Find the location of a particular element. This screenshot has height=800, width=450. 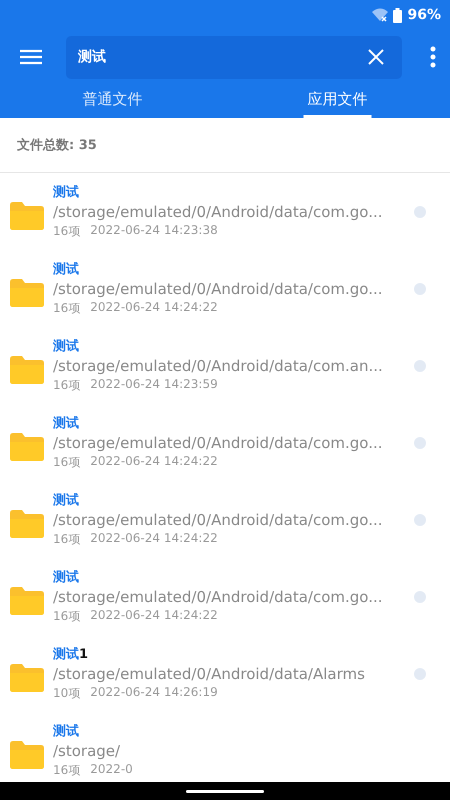

file-path: /storage/emulated/0/Android/data/Alarms is located at coordinates (209, 674).